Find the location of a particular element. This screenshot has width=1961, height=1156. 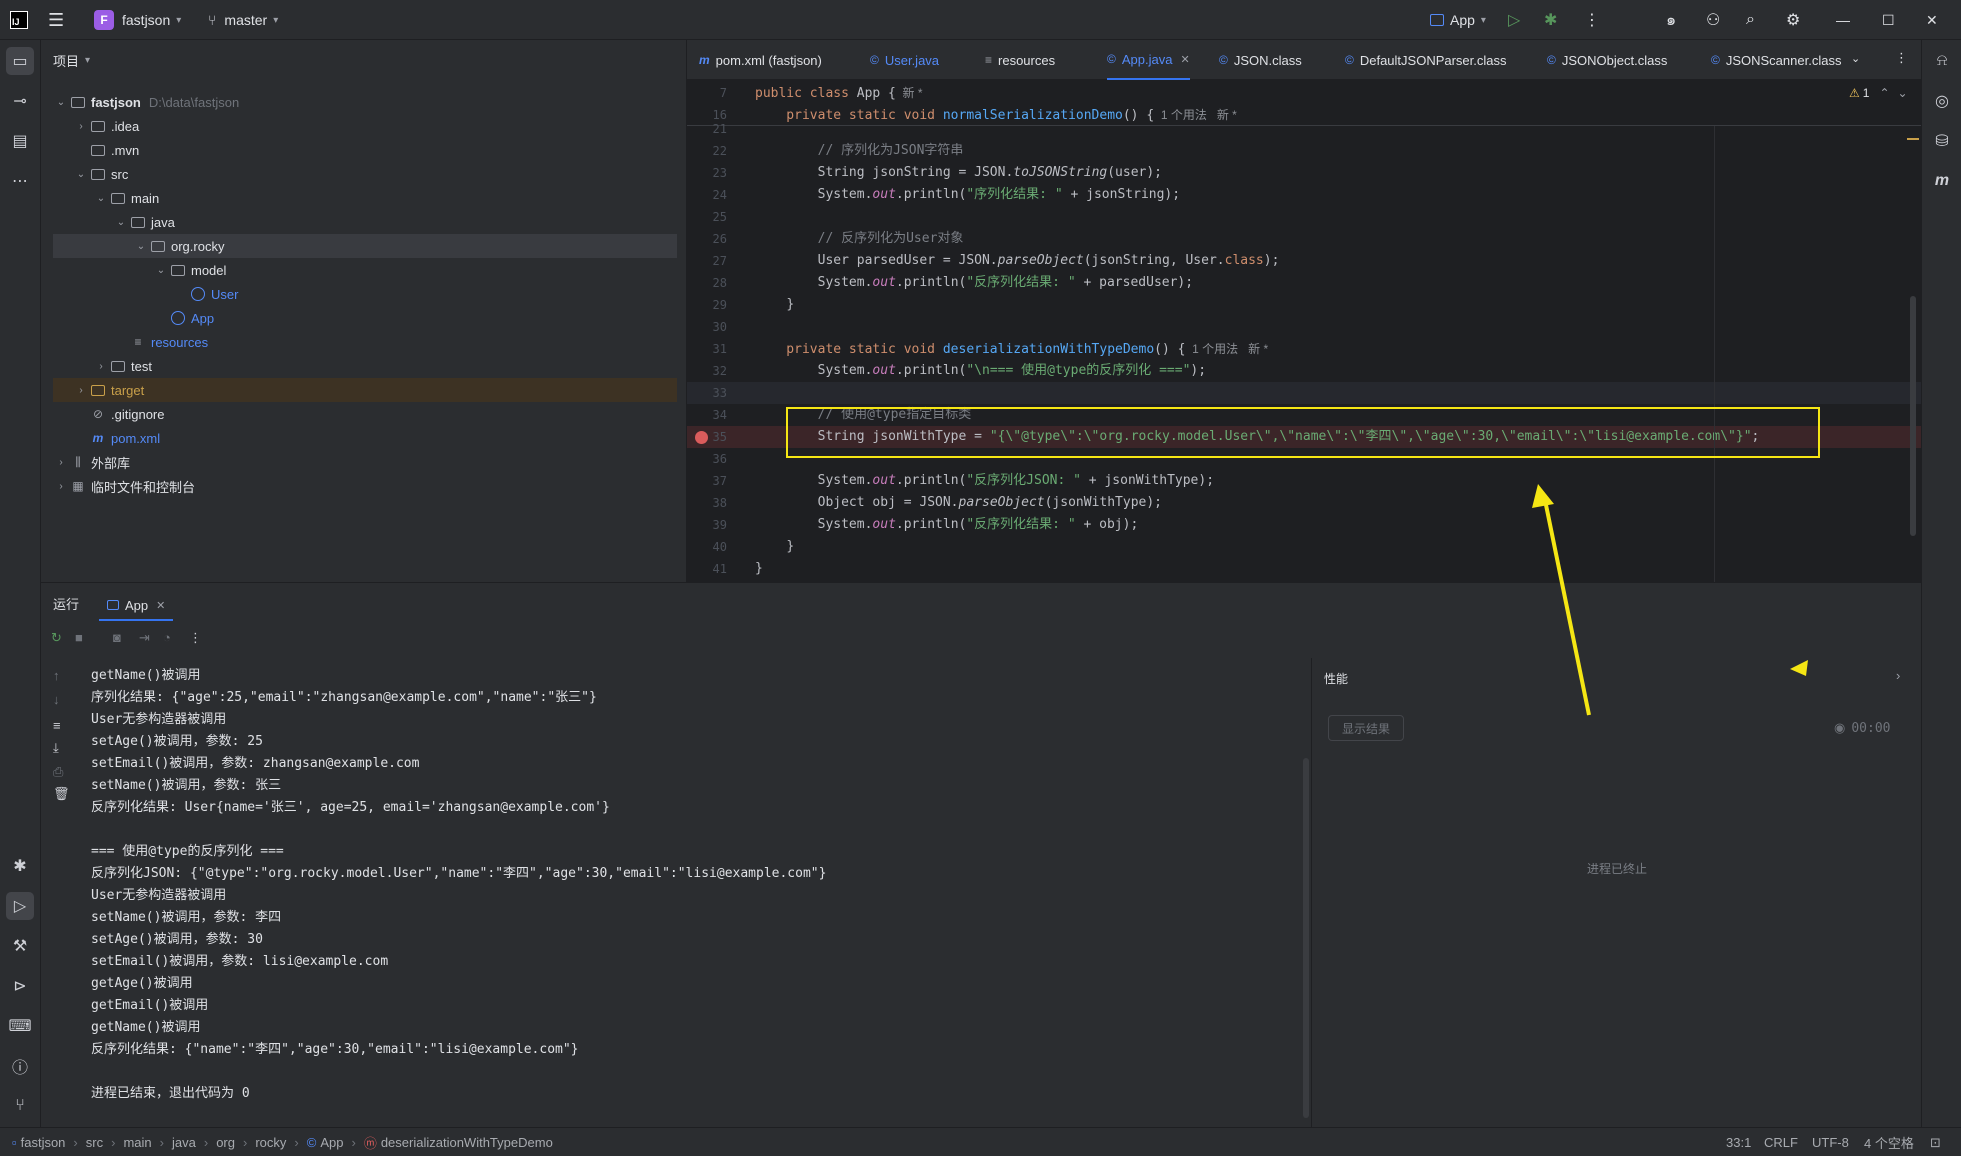

annotation-small-arrowhead is located at coordinates (1799, 668).